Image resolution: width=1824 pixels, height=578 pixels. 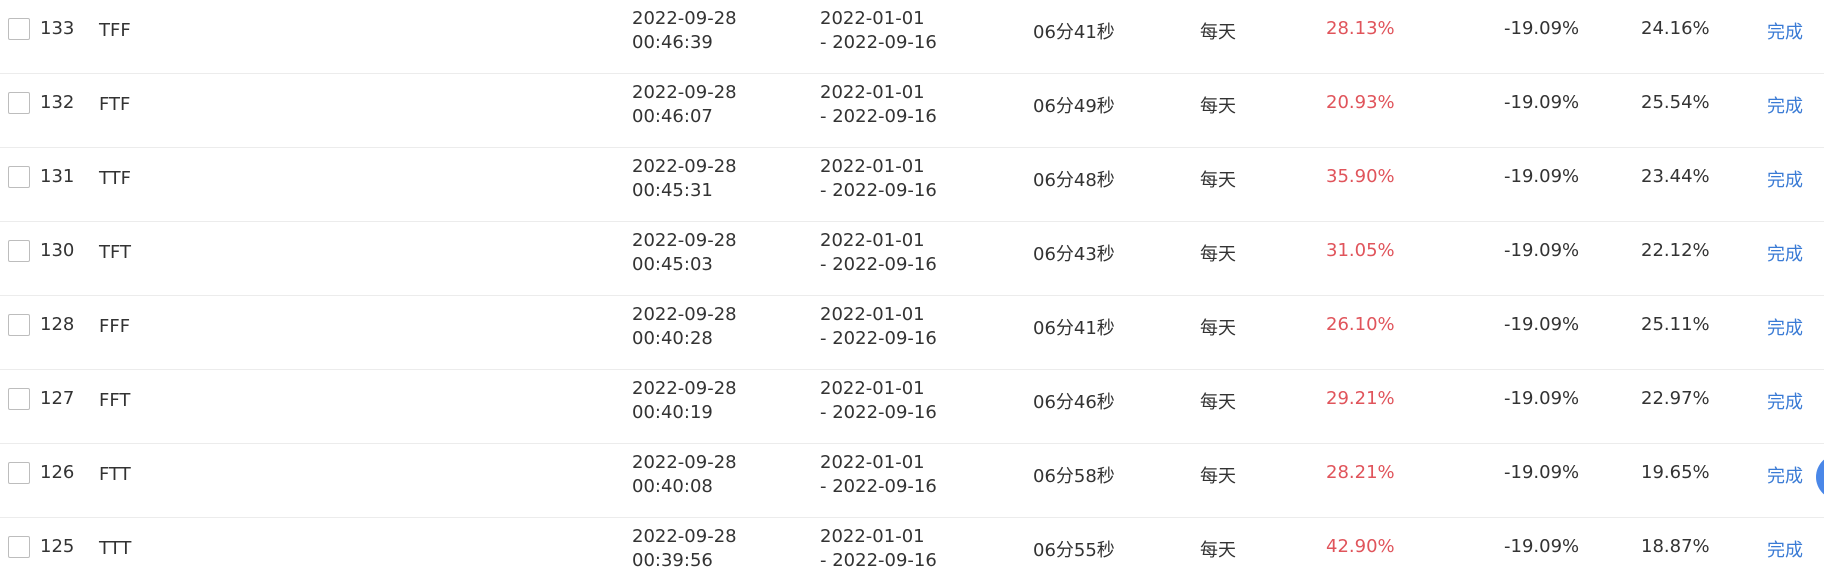 What do you see at coordinates (672, 486) in the screenshot?
I see `run-time-clock: 00:40:08` at bounding box center [672, 486].